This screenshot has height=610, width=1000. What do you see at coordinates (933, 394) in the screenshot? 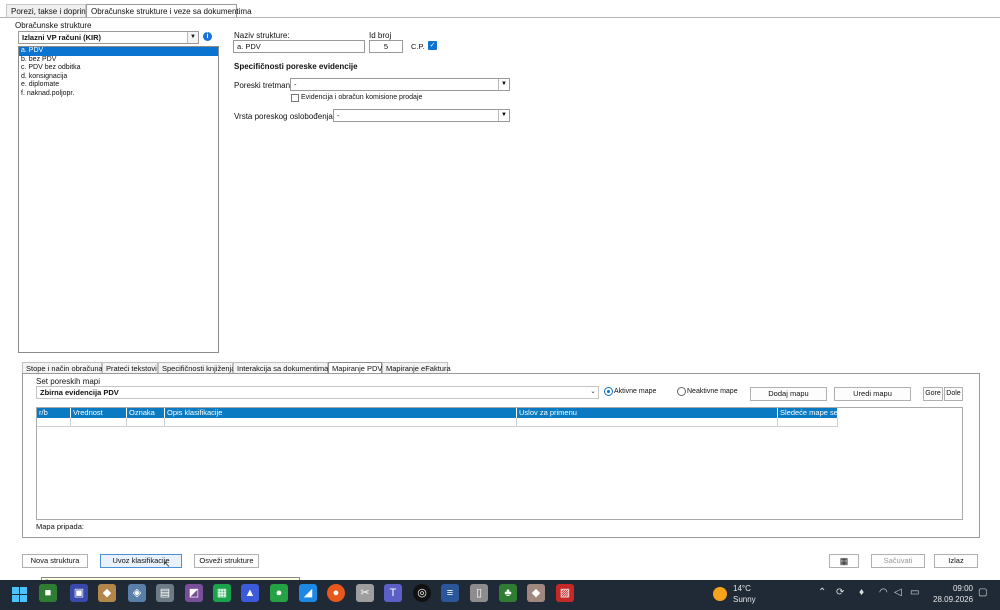
I see `up-button: Gore` at bounding box center [933, 394].